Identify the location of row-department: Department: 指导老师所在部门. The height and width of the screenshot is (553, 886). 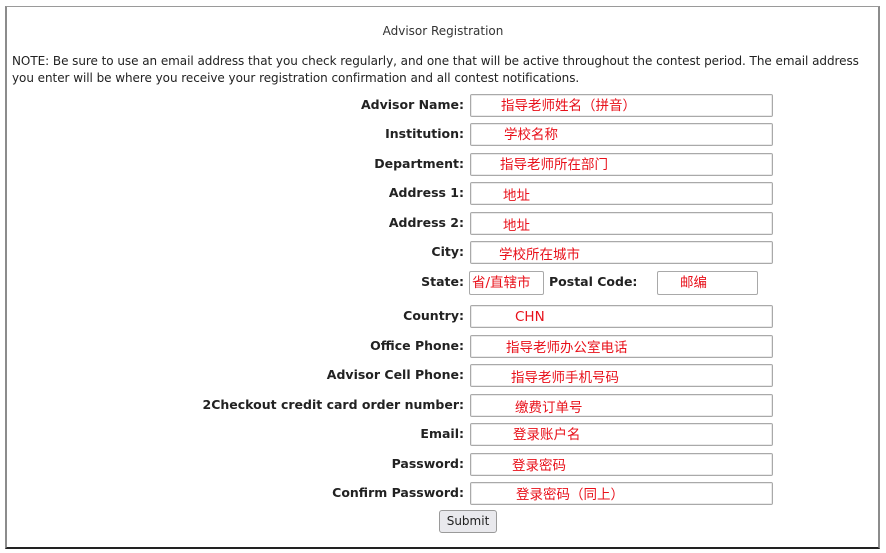
(443, 165).